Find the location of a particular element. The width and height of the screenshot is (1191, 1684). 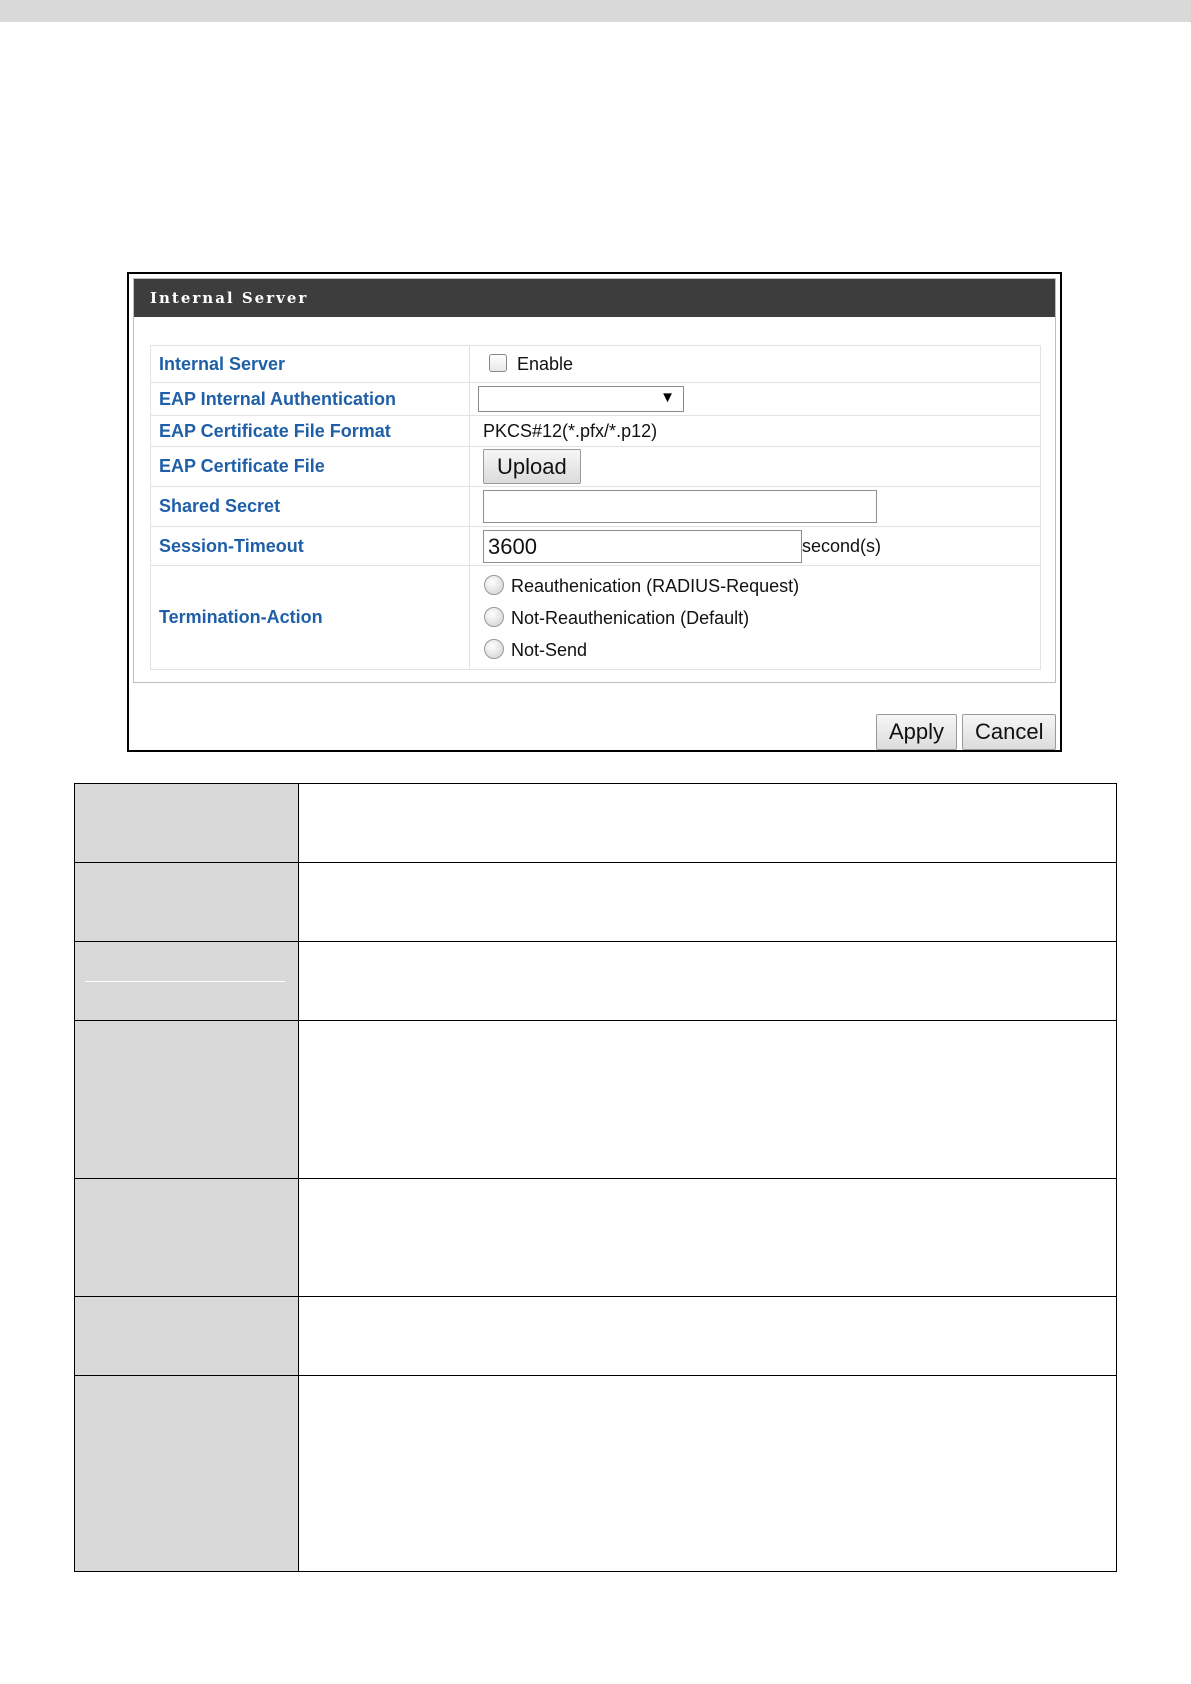

not-reauth-option-label: Not-Reauthenication (Default) is located at coordinates (630, 617).